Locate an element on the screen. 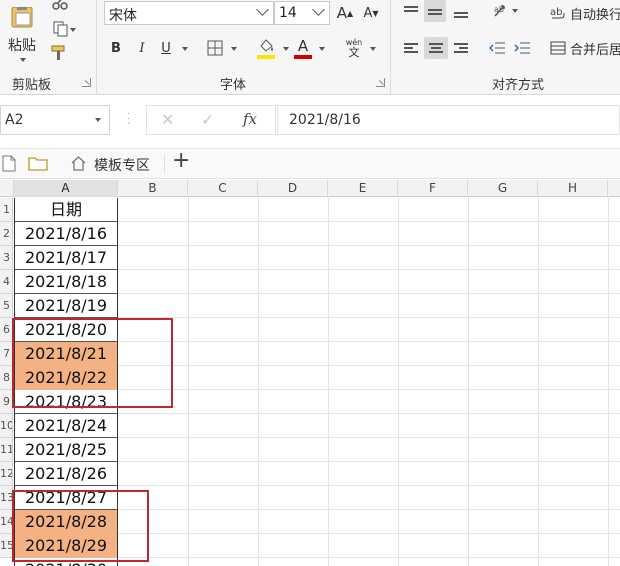  header-cell: 日期 is located at coordinates (66, 210).